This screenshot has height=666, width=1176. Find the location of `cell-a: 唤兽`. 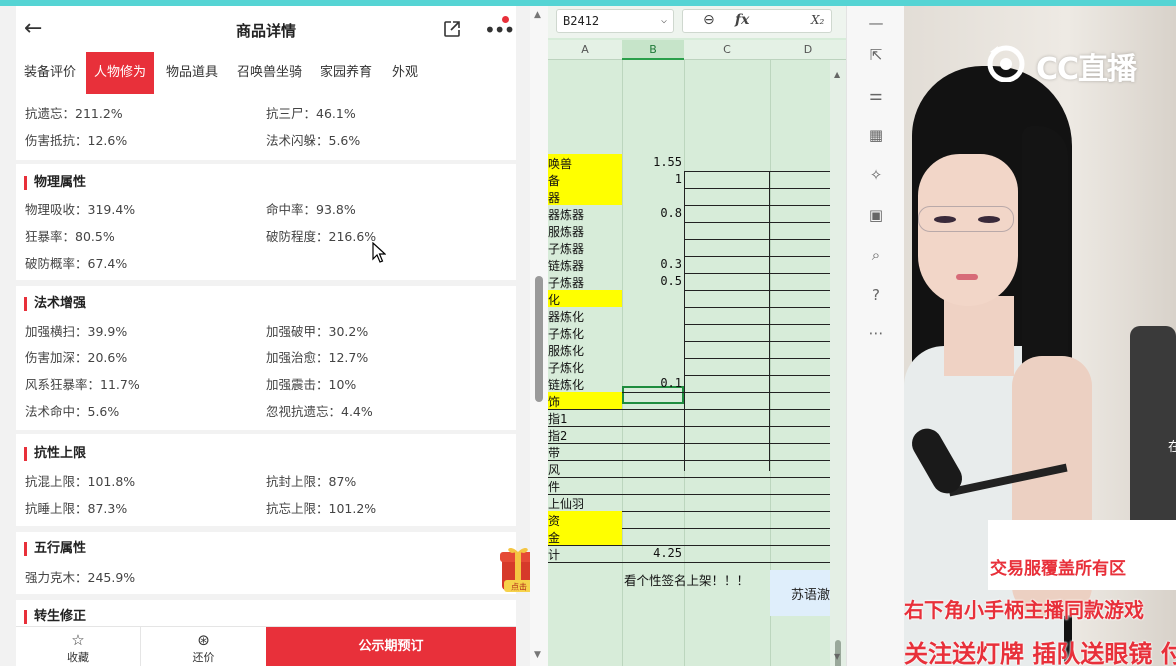

cell-a: 唤兽 is located at coordinates (585, 163).